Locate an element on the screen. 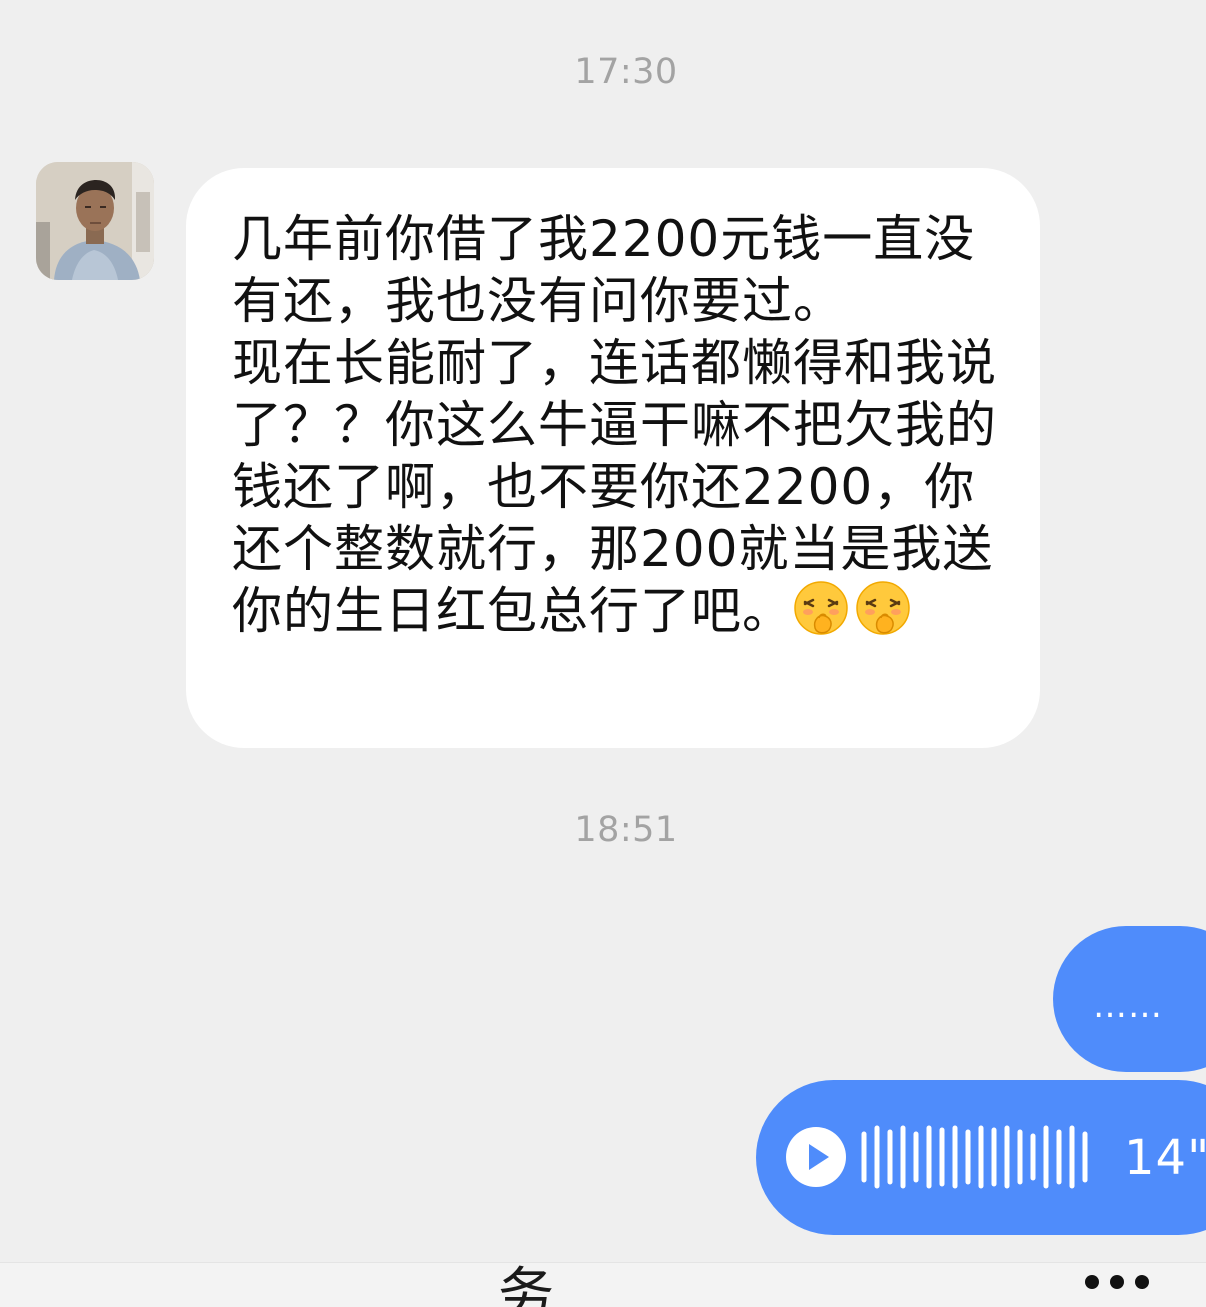  play-button is located at coordinates (816, 1157).